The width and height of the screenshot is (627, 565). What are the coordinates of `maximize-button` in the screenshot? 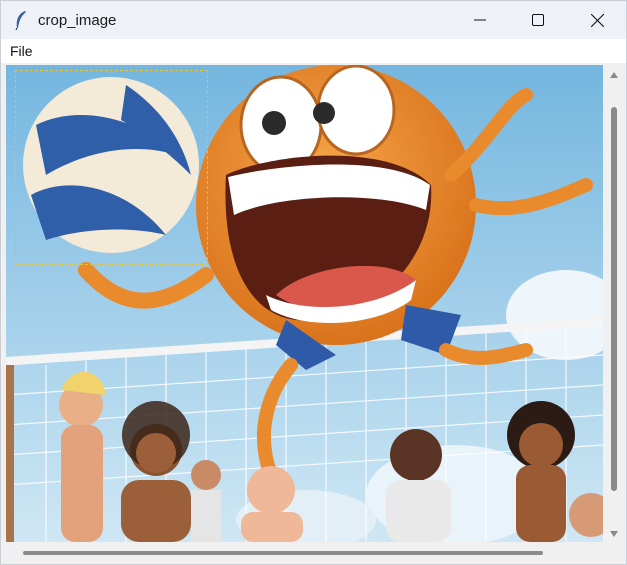 It's located at (538, 20).